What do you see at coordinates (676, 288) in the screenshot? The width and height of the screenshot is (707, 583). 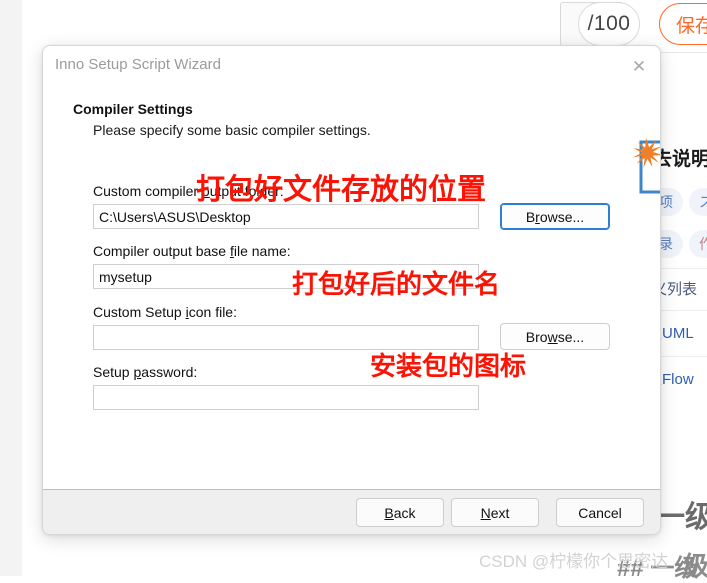 I see `background-link-definition-list: 定义列表` at bounding box center [676, 288].